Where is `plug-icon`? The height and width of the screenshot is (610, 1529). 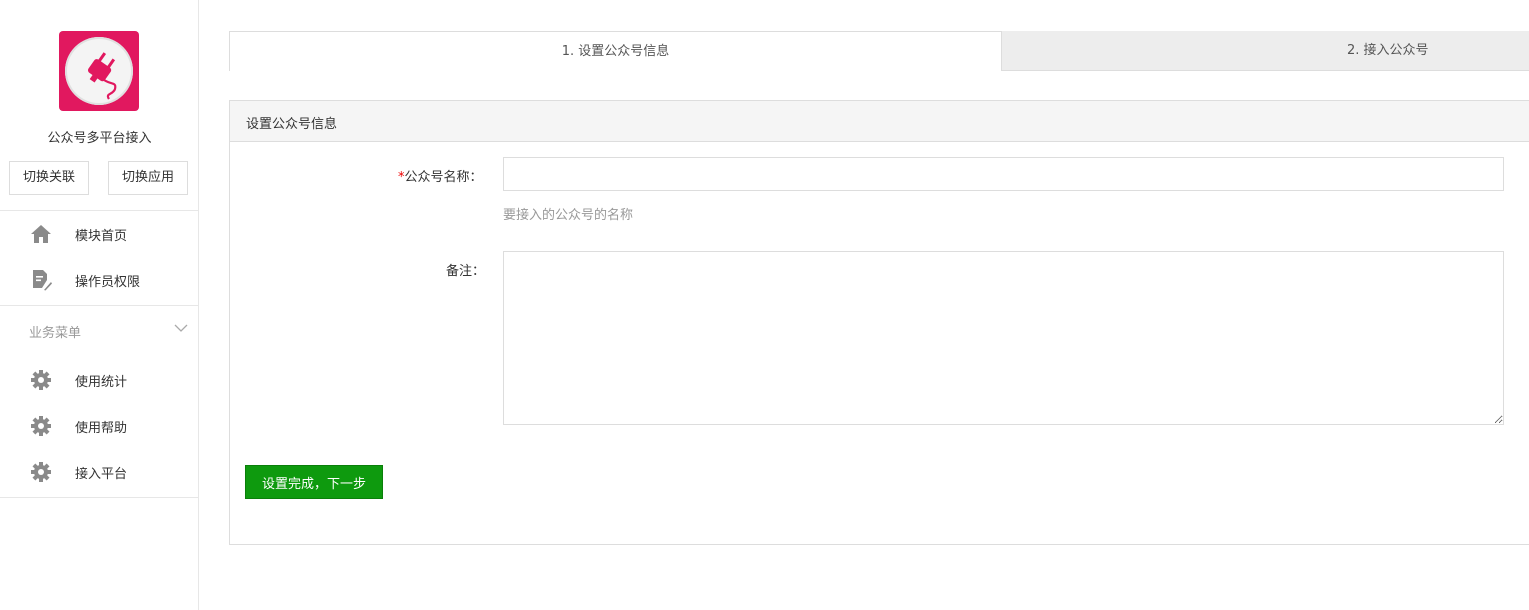 plug-icon is located at coordinates (99, 71).